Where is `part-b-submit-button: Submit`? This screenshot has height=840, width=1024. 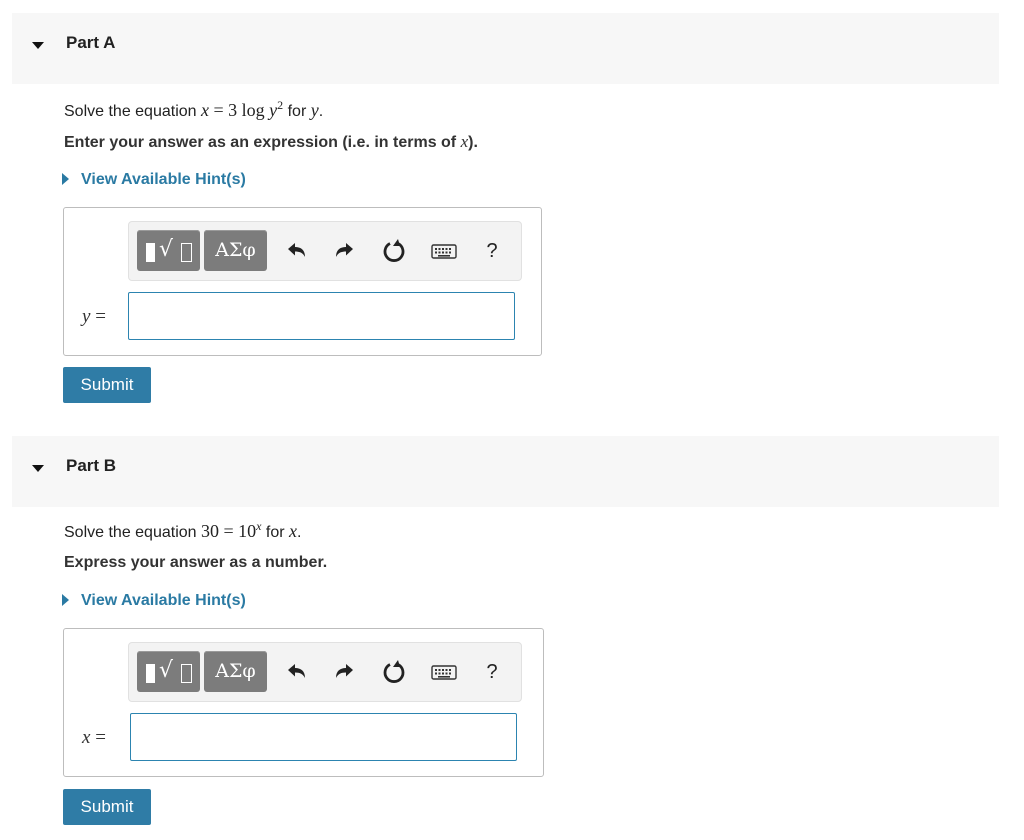 part-b-submit-button: Submit is located at coordinates (107, 807).